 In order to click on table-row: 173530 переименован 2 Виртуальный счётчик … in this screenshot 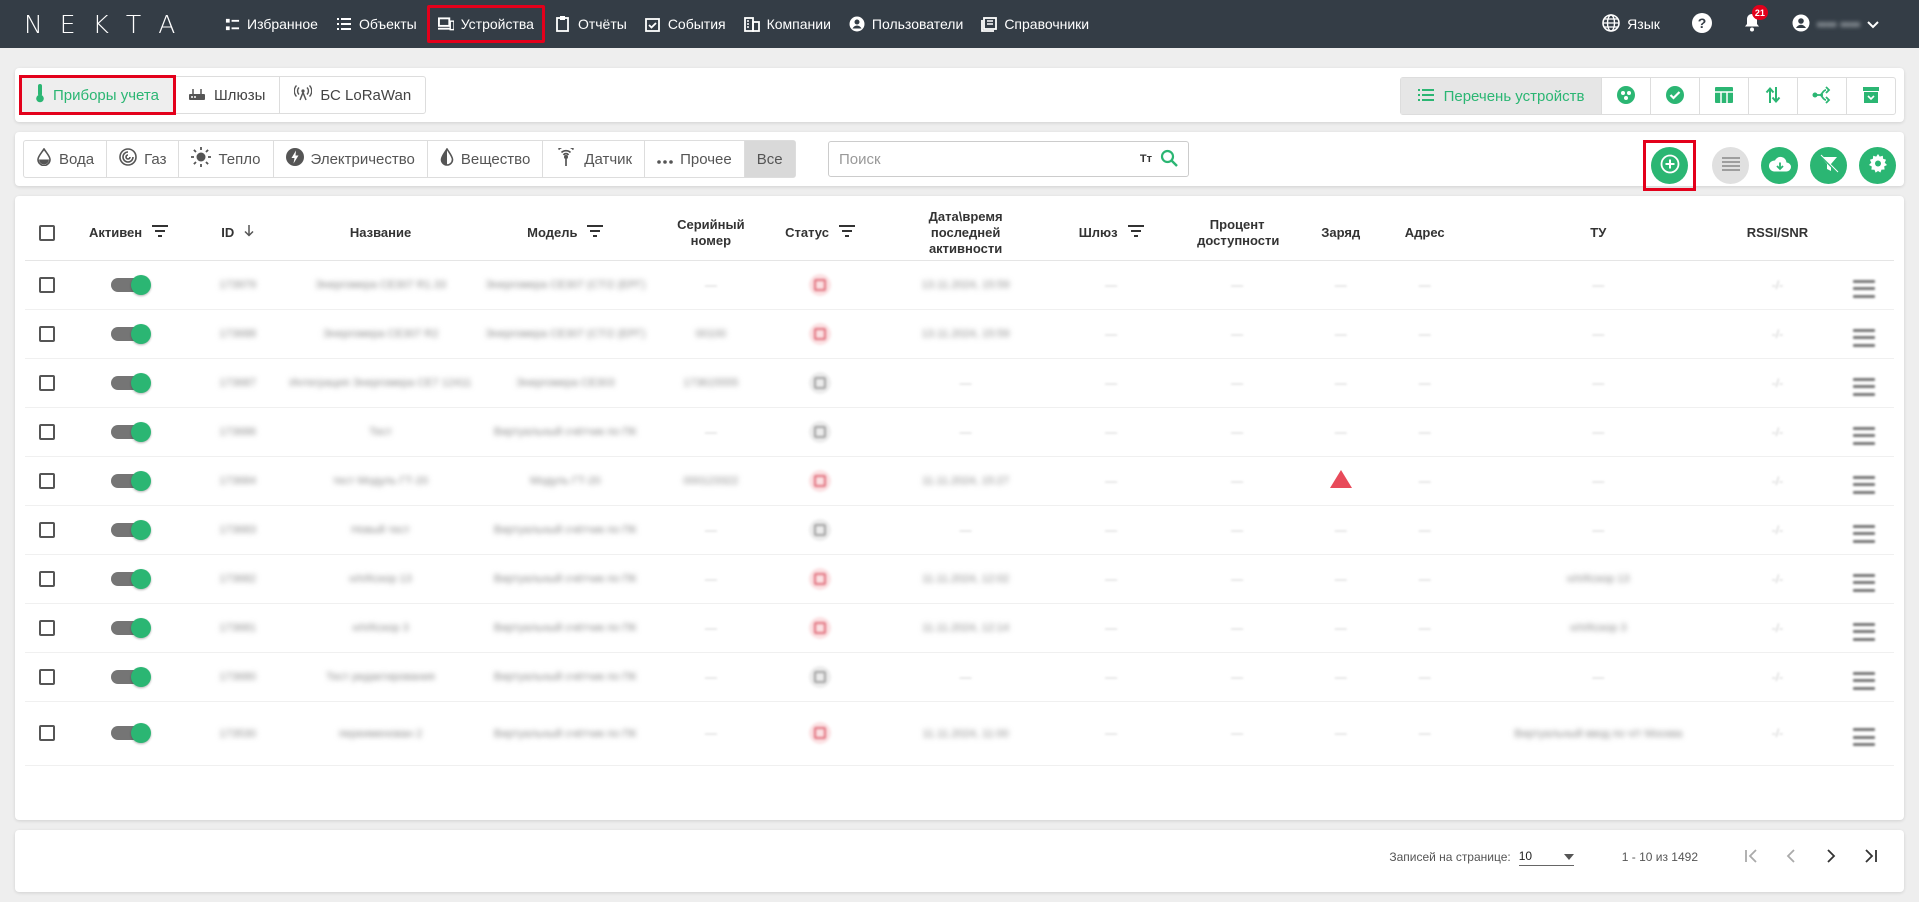, I will do `click(959, 733)`.